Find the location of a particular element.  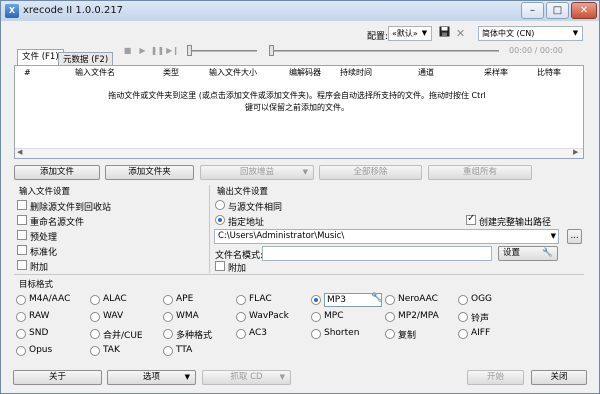

format-label-format-16: 多种格式 is located at coordinates (194, 336).